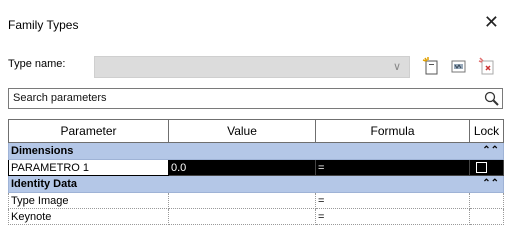 The image size is (509, 241). Describe the element at coordinates (88, 131) in the screenshot. I see `column-header-parameter: Parameter` at that location.